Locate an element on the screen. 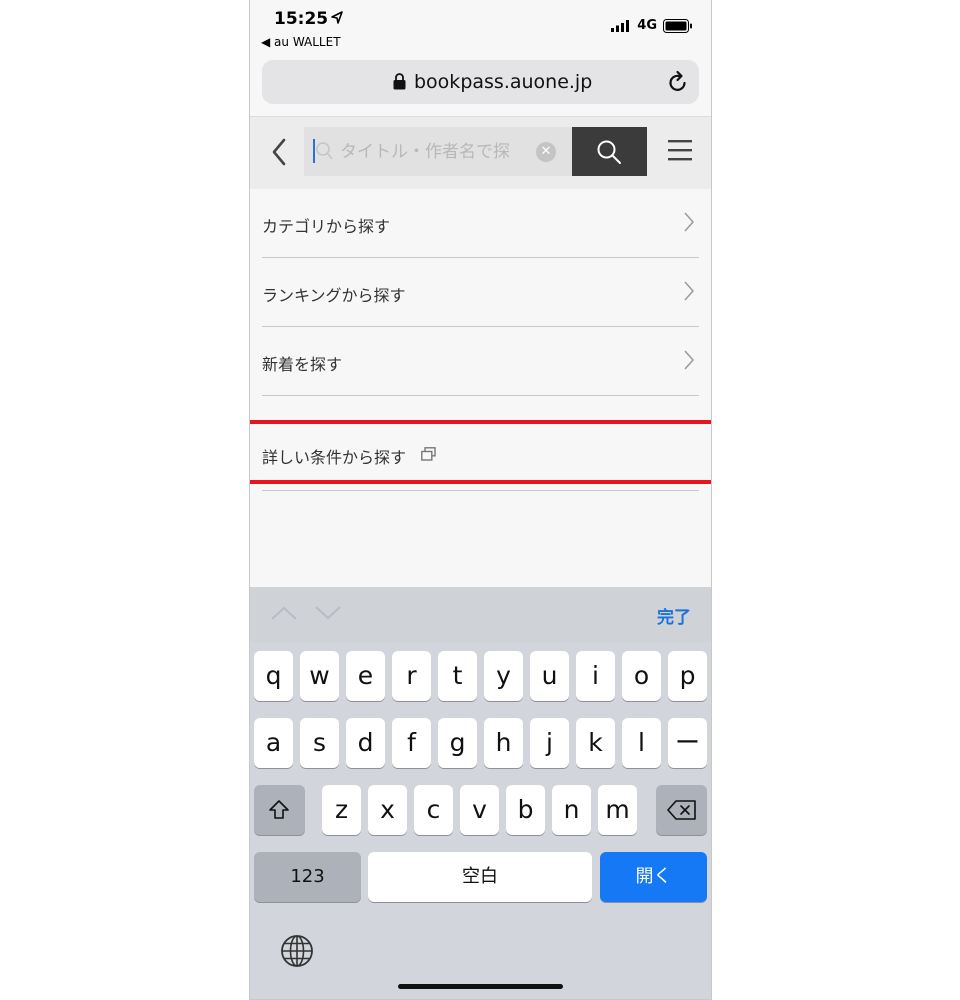 Image resolution: width=960 pixels, height=1000 pixels. menu-item-label: ランキングから探す is located at coordinates (334, 295).